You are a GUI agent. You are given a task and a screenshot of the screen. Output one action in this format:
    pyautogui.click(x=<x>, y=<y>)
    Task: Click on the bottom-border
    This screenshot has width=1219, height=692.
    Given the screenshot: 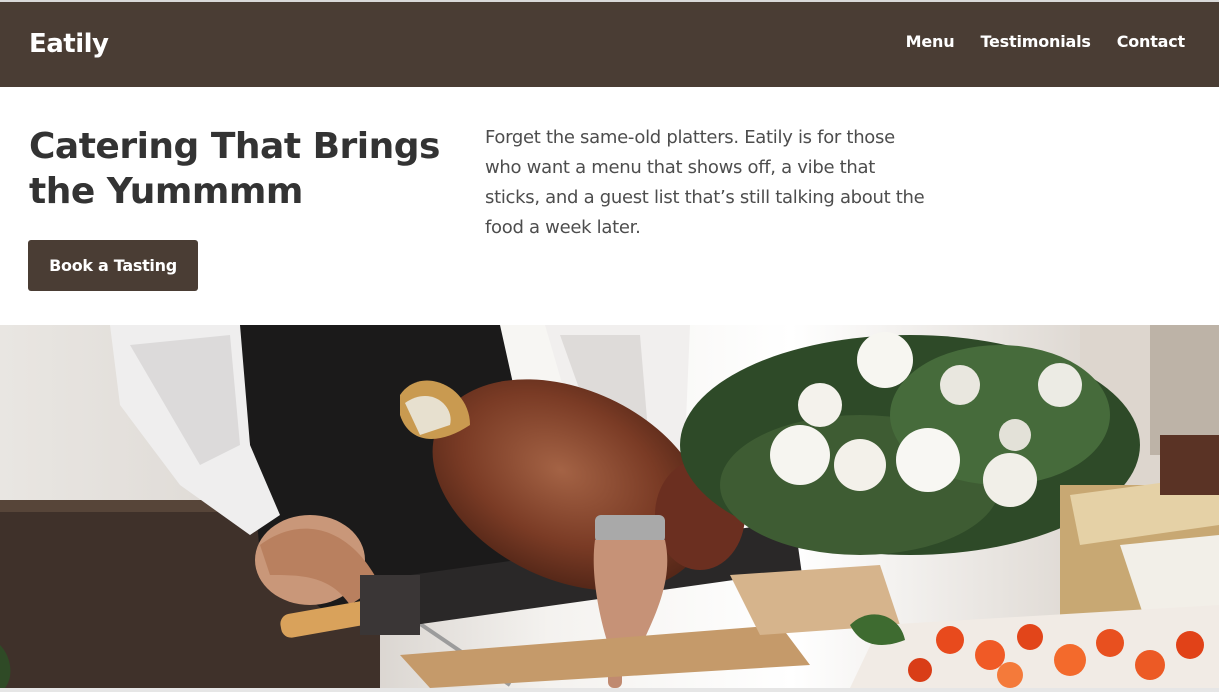 What is the action you would take?
    pyautogui.click(x=609, y=690)
    